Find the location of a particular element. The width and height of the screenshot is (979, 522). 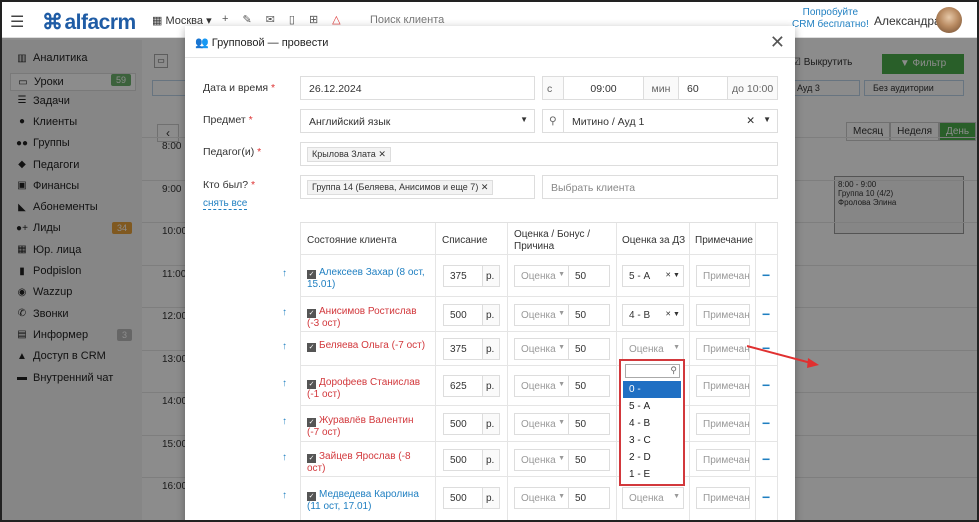

teacher-label: Педагог(и) * is located at coordinates (232, 152).